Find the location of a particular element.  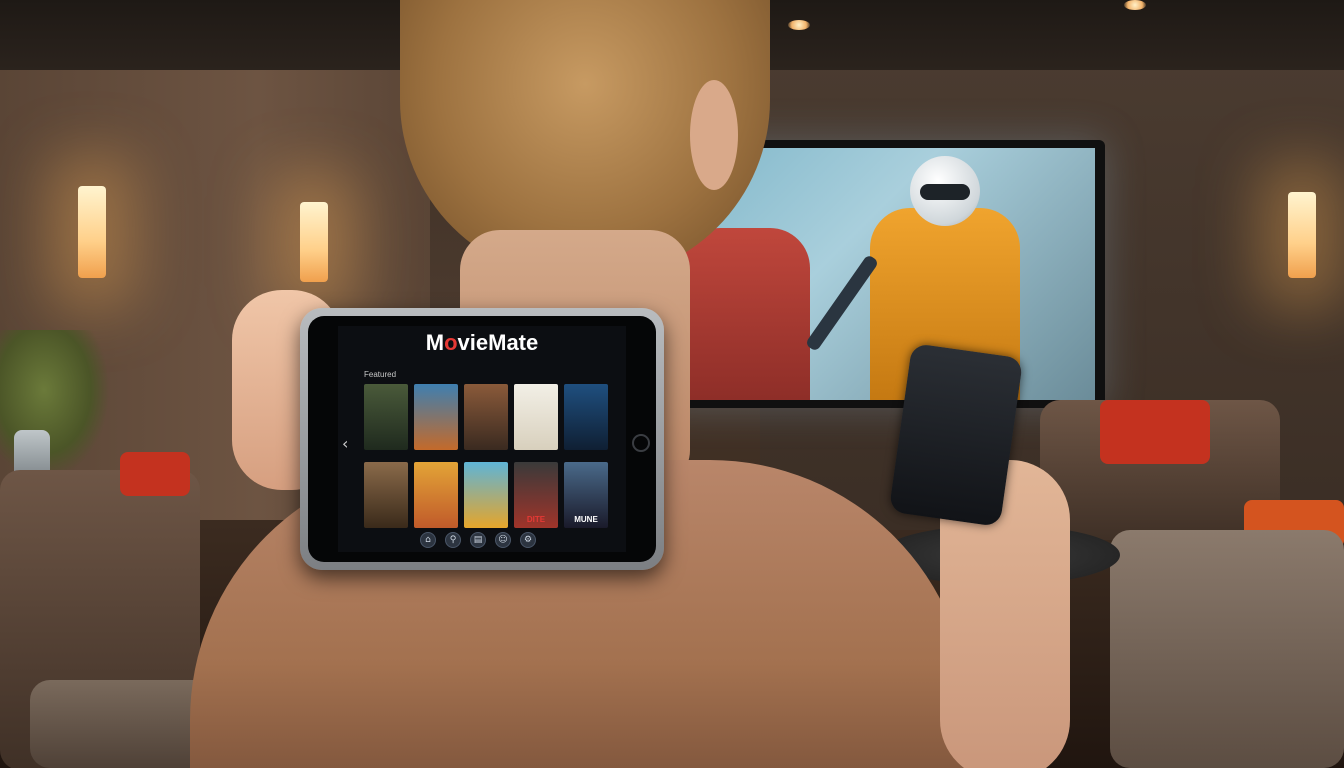

tv-visor is located at coordinates (945, 192).